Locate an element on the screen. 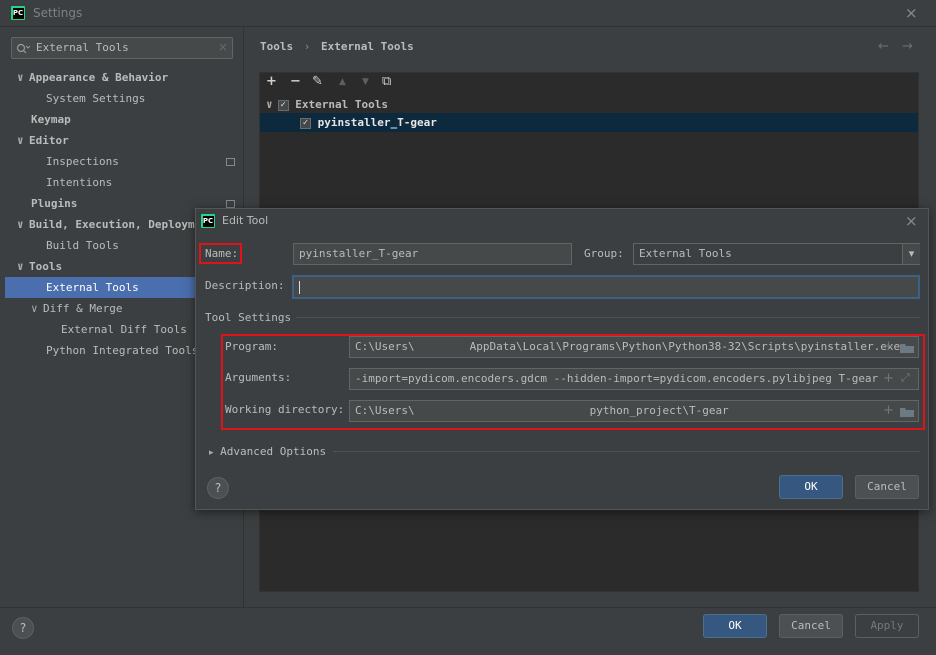  breadcrumb: Tools › External Tools is located at coordinates (337, 46).